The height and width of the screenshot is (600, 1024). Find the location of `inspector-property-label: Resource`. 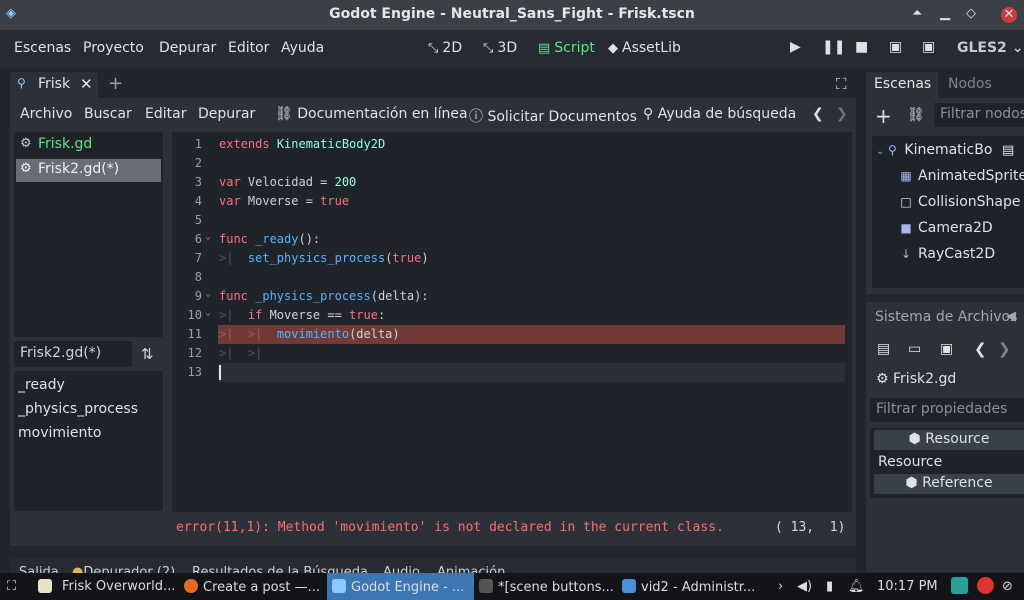

inspector-property-label: Resource is located at coordinates (910, 462).